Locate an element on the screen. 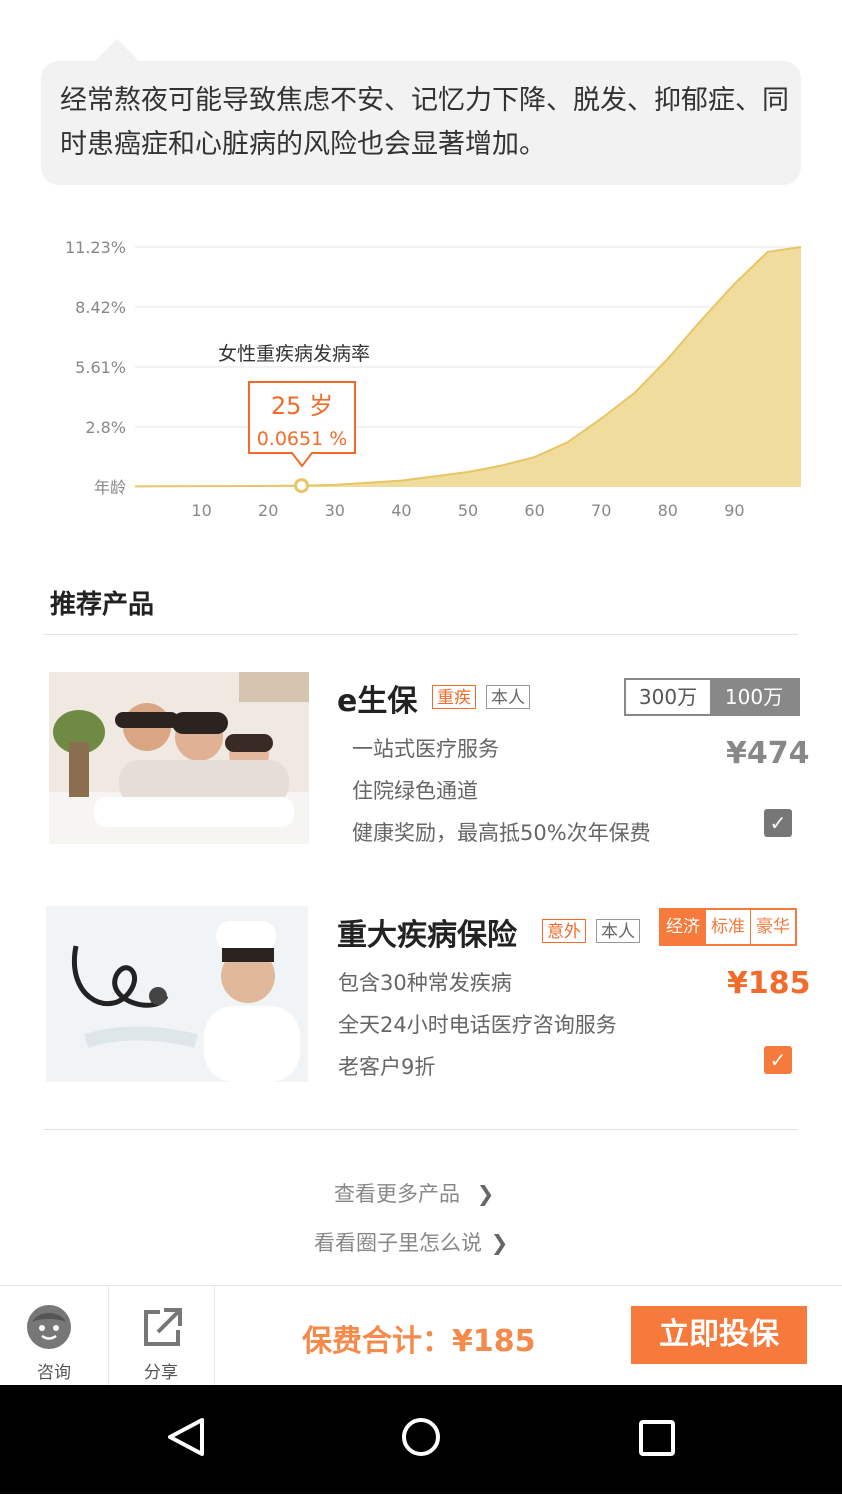 The image size is (842, 1498). more-products-label: 查看更多产品 is located at coordinates (397, 1194).